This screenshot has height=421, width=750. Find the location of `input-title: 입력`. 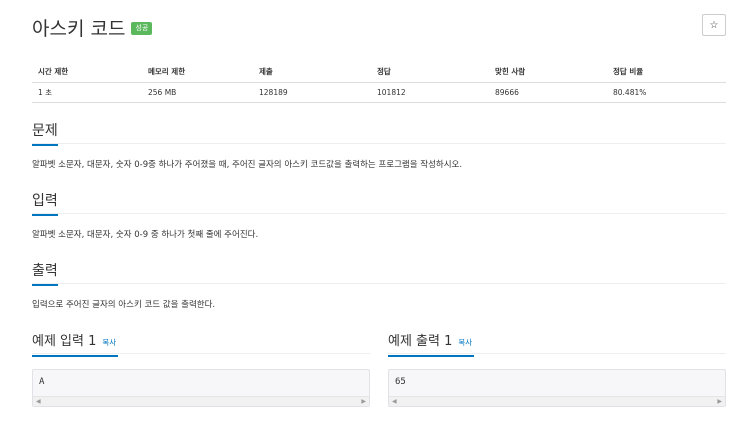

input-title: 입력 is located at coordinates (45, 204).